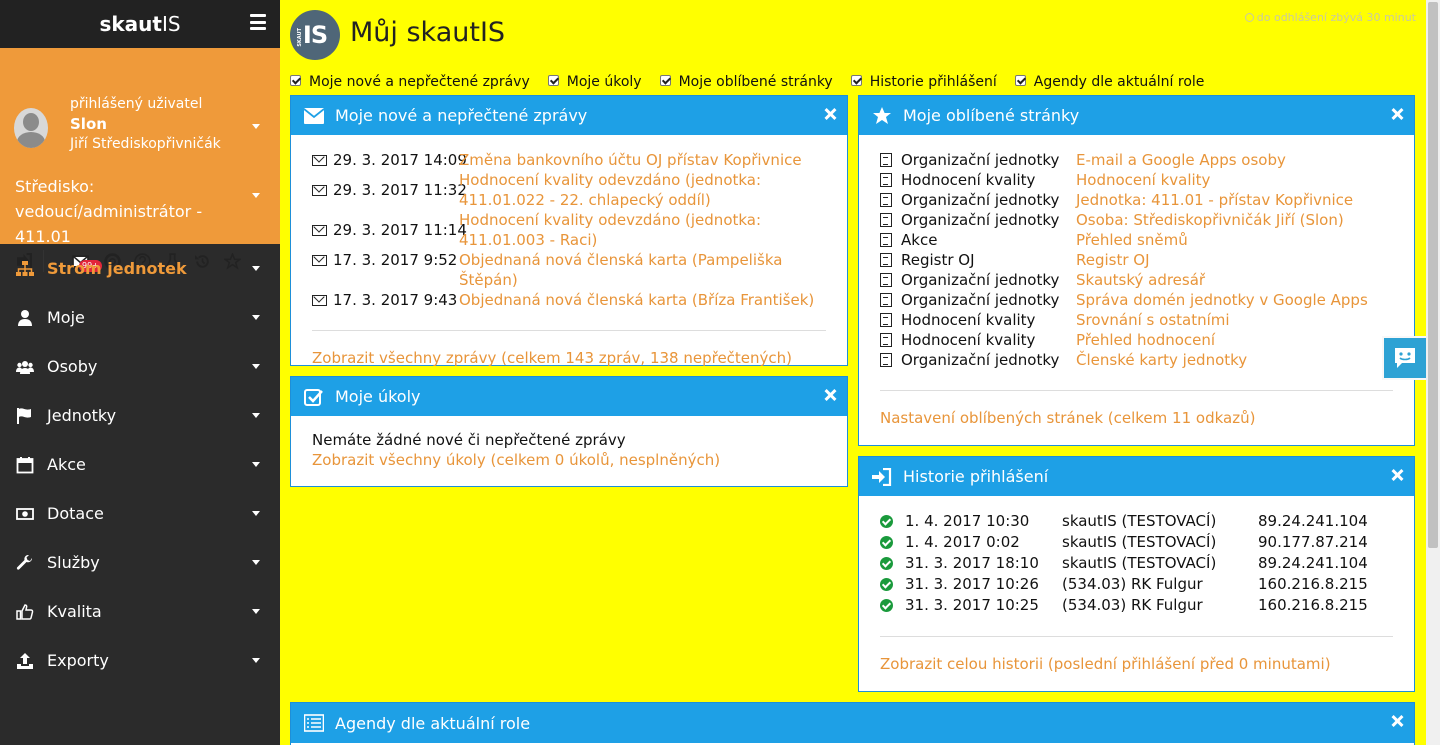  I want to click on logo-small-text: SKAUT, so click(300, 37).